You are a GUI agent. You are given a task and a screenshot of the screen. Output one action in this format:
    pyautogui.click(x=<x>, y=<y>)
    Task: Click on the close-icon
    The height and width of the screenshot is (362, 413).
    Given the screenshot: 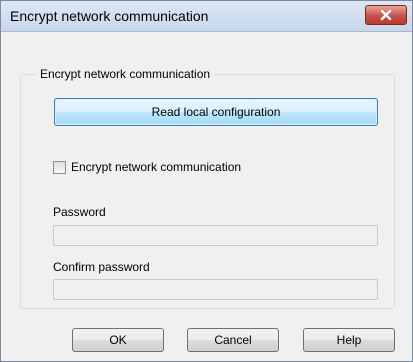 What is the action you would take?
    pyautogui.click(x=386, y=15)
    